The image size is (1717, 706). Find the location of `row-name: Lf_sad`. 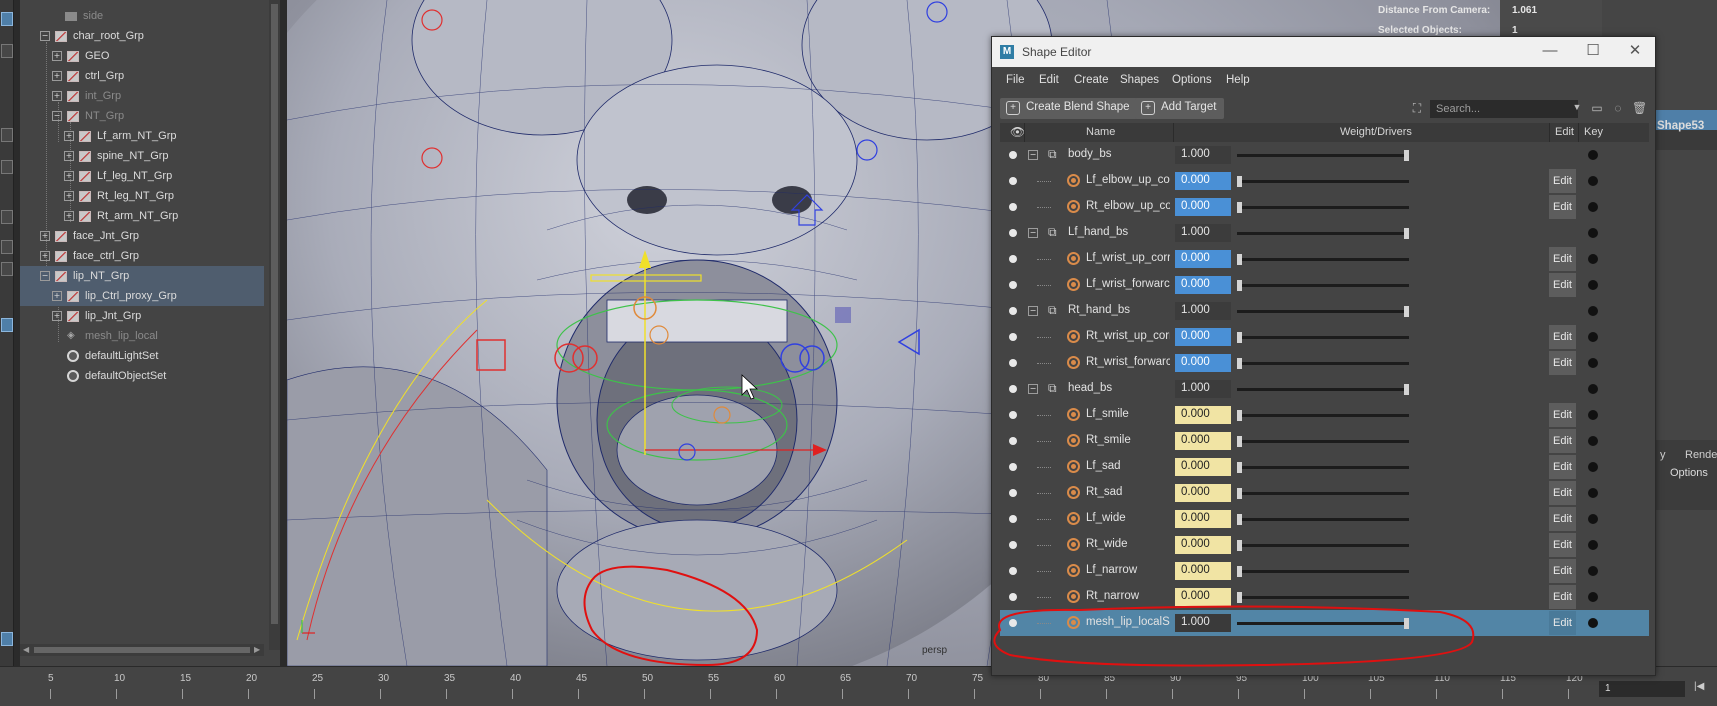

row-name: Lf_sad is located at coordinates (1128, 466).